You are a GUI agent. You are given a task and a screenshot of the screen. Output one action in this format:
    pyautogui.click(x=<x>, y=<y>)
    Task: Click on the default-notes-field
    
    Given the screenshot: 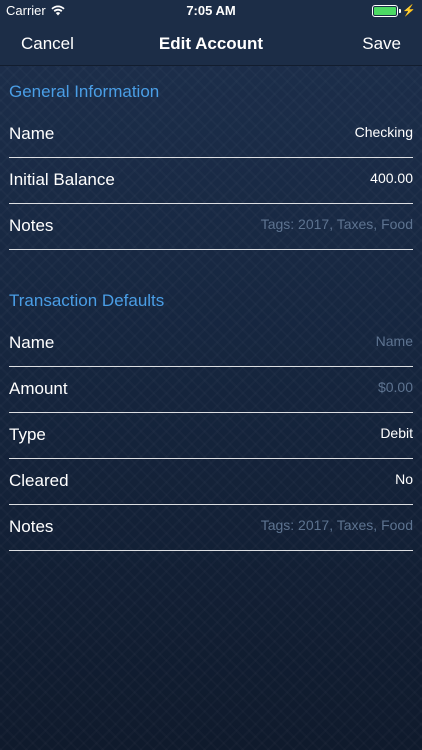 What is the action you would take?
    pyautogui.click(x=293, y=525)
    